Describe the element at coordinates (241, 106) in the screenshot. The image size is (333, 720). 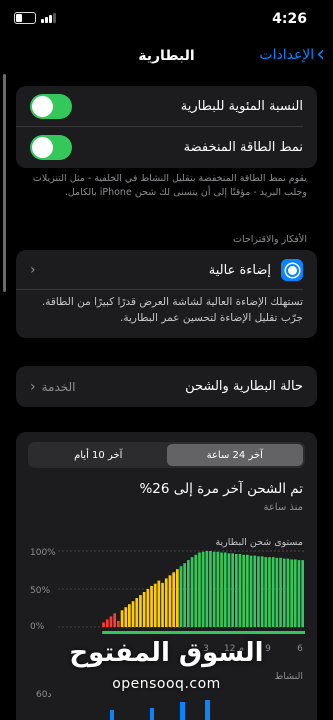
I see `battery-percentage-label: النسبة المئوية للبطارية` at that location.